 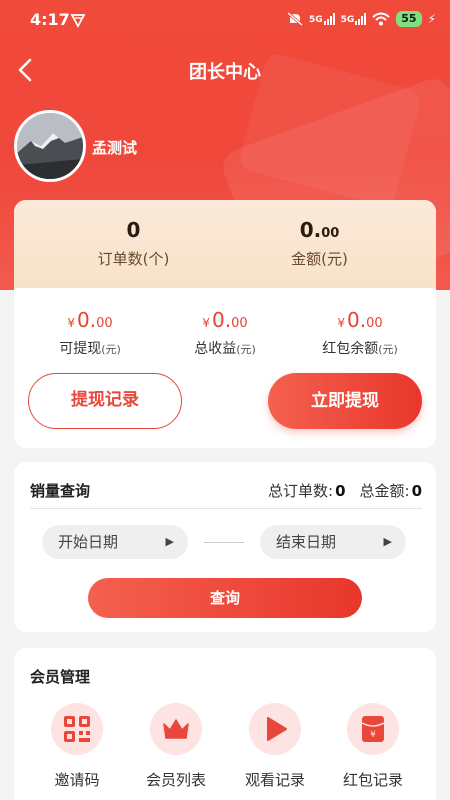 I want to click on member-management-title: 会员管理, so click(x=60, y=677).